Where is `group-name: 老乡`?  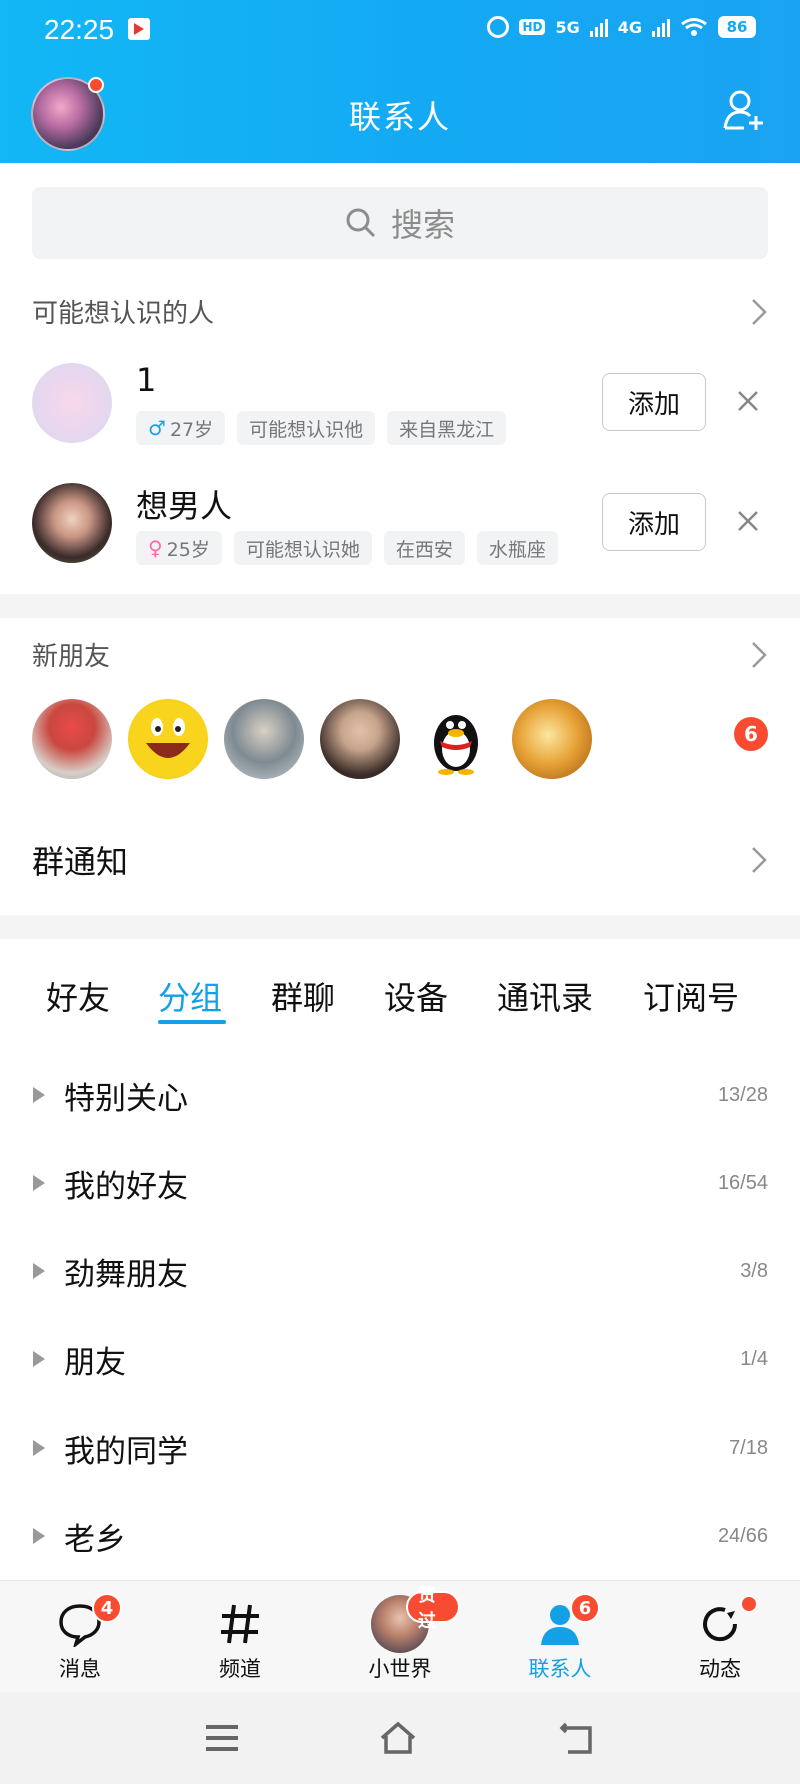
group-name: 老乡 is located at coordinates (95, 1539).